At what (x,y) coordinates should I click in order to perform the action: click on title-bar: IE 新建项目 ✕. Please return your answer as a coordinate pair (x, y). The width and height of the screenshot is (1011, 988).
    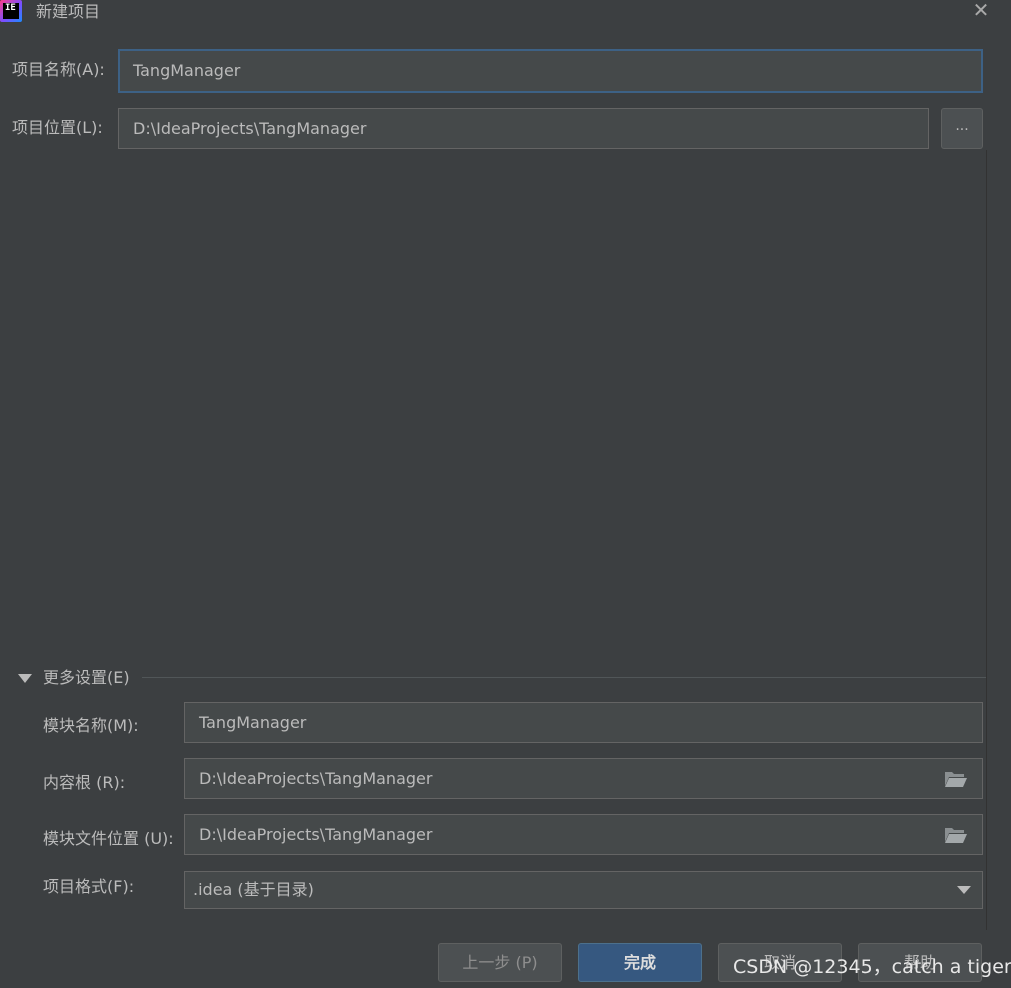
    Looking at the image, I should click on (505, 12).